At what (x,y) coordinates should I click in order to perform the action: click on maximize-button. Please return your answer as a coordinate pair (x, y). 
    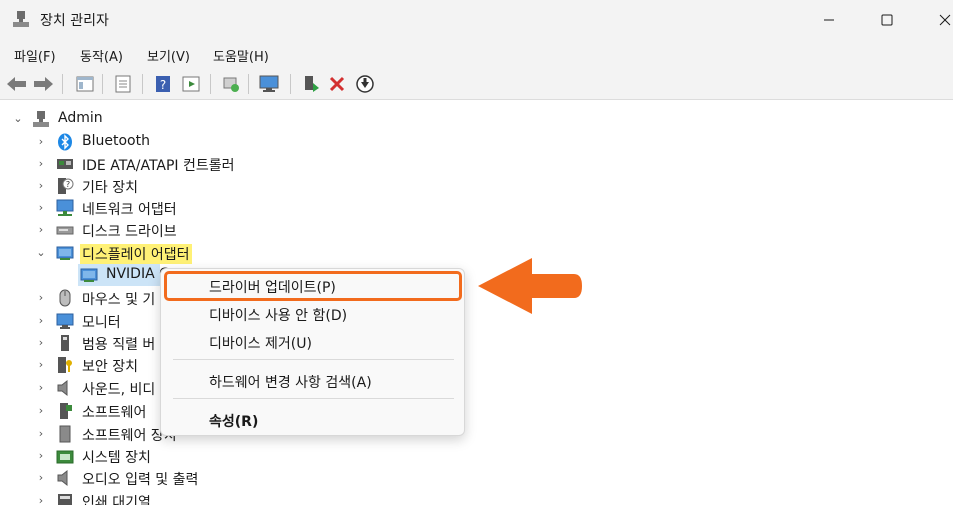
    Looking at the image, I should click on (887, 20).